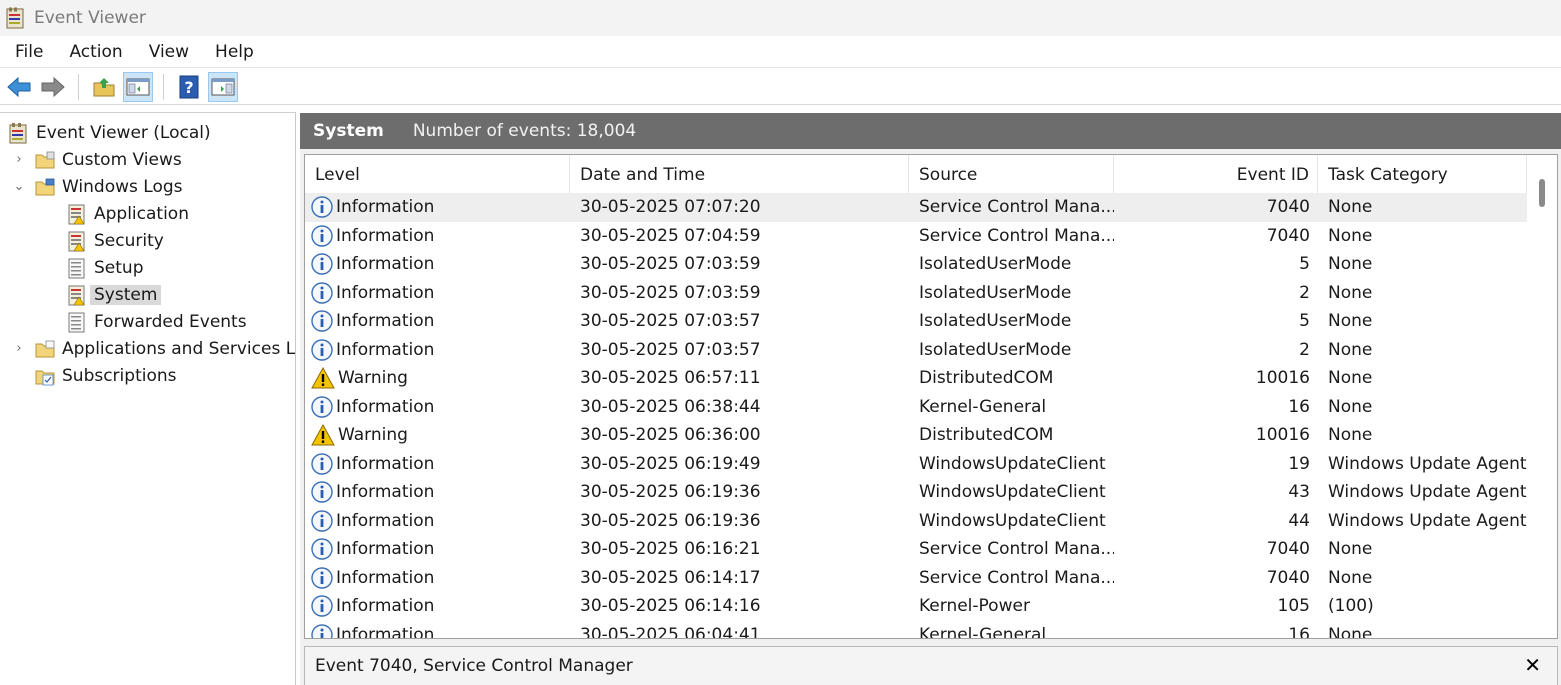 This screenshot has width=1561, height=685. I want to click on vertical-scrollbar, so click(1542, 396).